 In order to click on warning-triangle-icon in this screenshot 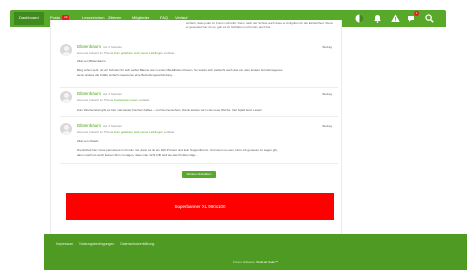, I will do `click(395, 18)`.